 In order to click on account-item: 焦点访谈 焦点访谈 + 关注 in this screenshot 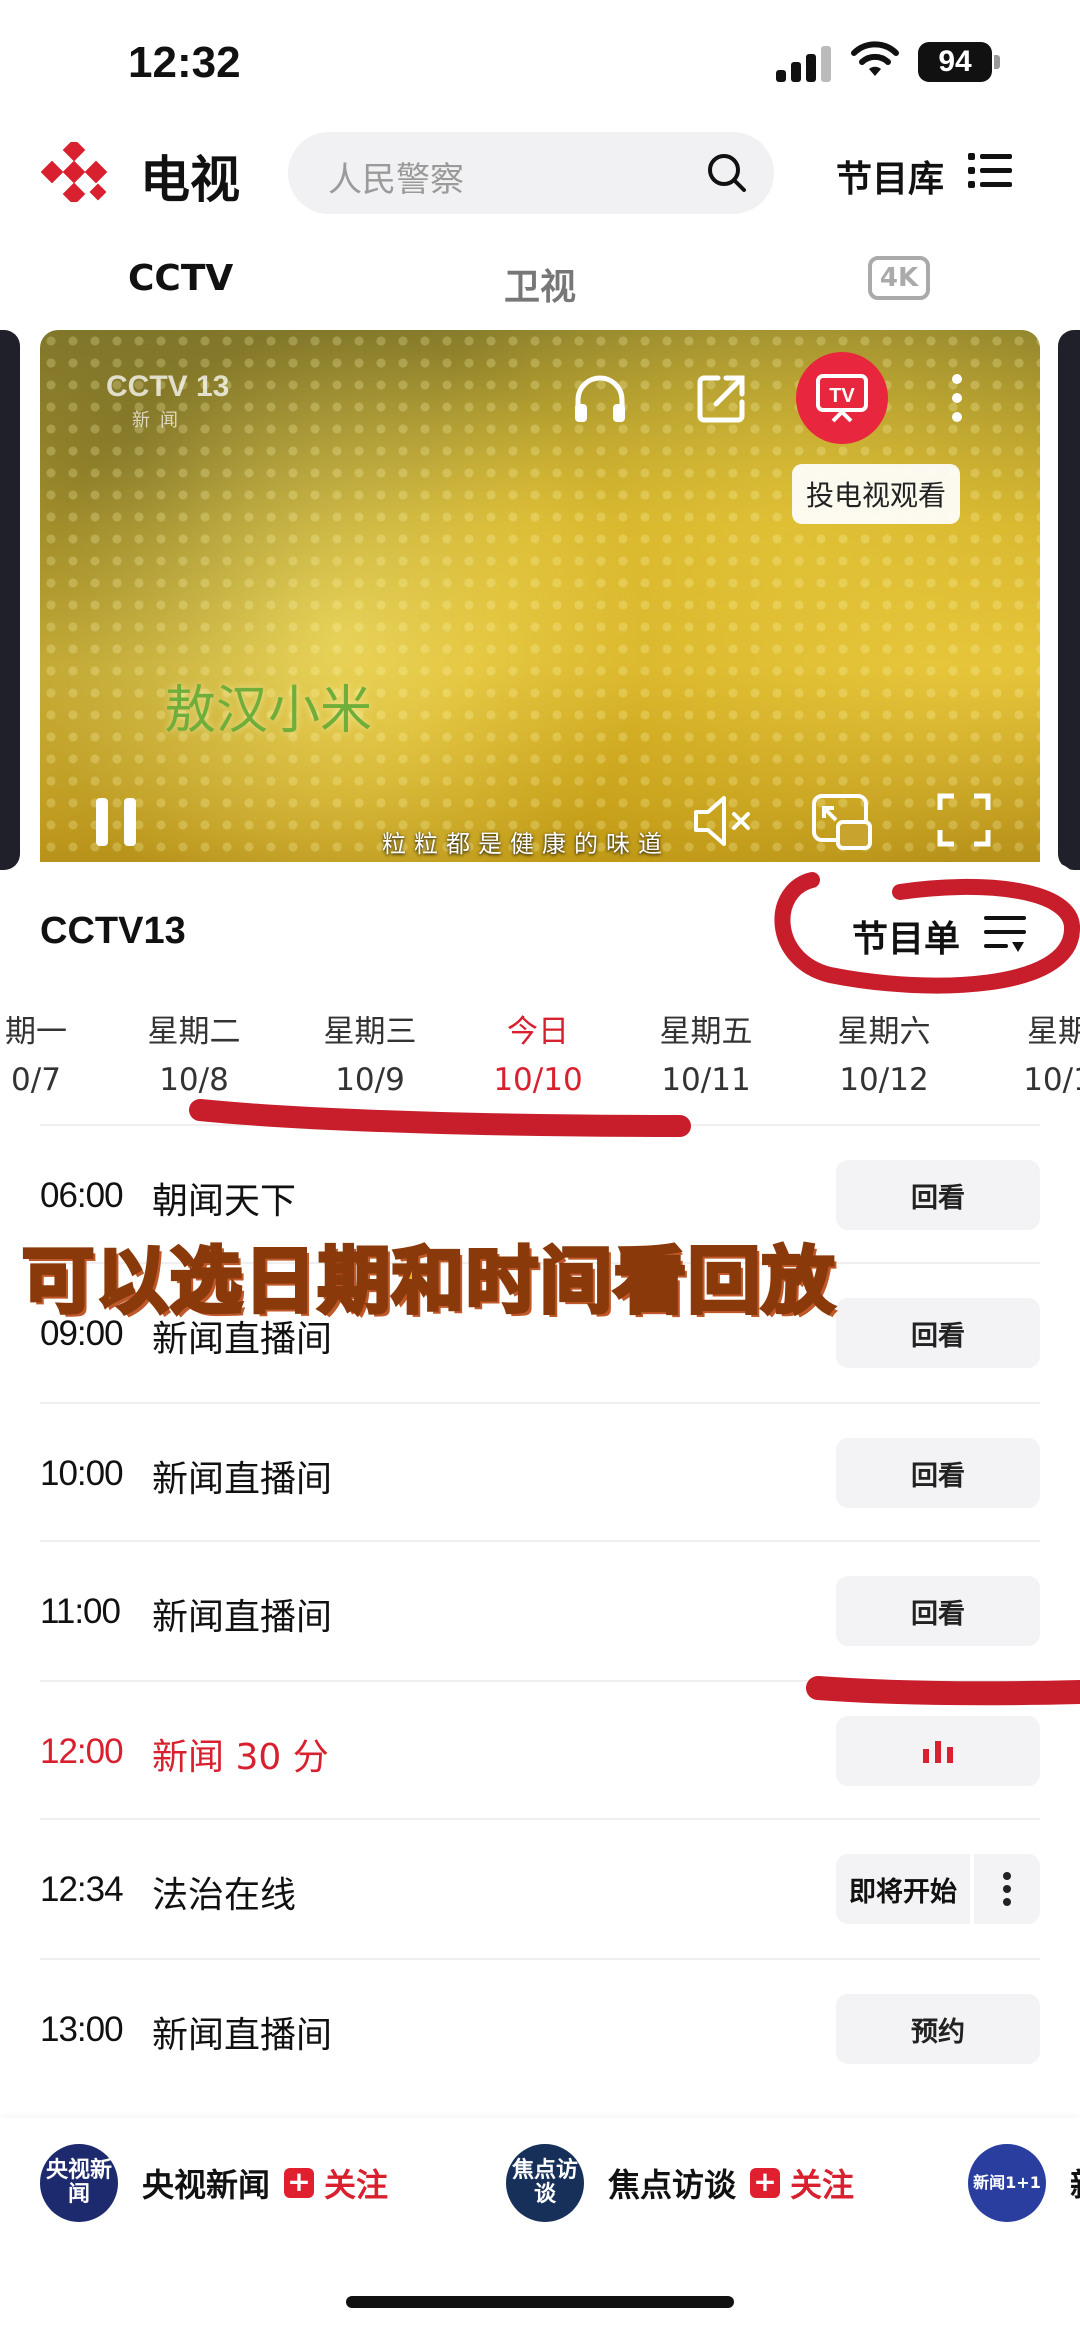, I will do `click(680, 2183)`.